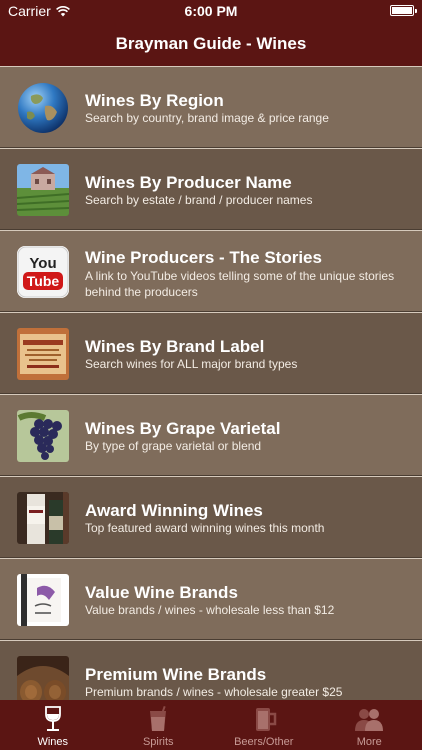 Image resolution: width=422 pixels, height=750 pixels. What do you see at coordinates (43, 281) in the screenshot?
I see `youtube-tube-text: Tube` at bounding box center [43, 281].